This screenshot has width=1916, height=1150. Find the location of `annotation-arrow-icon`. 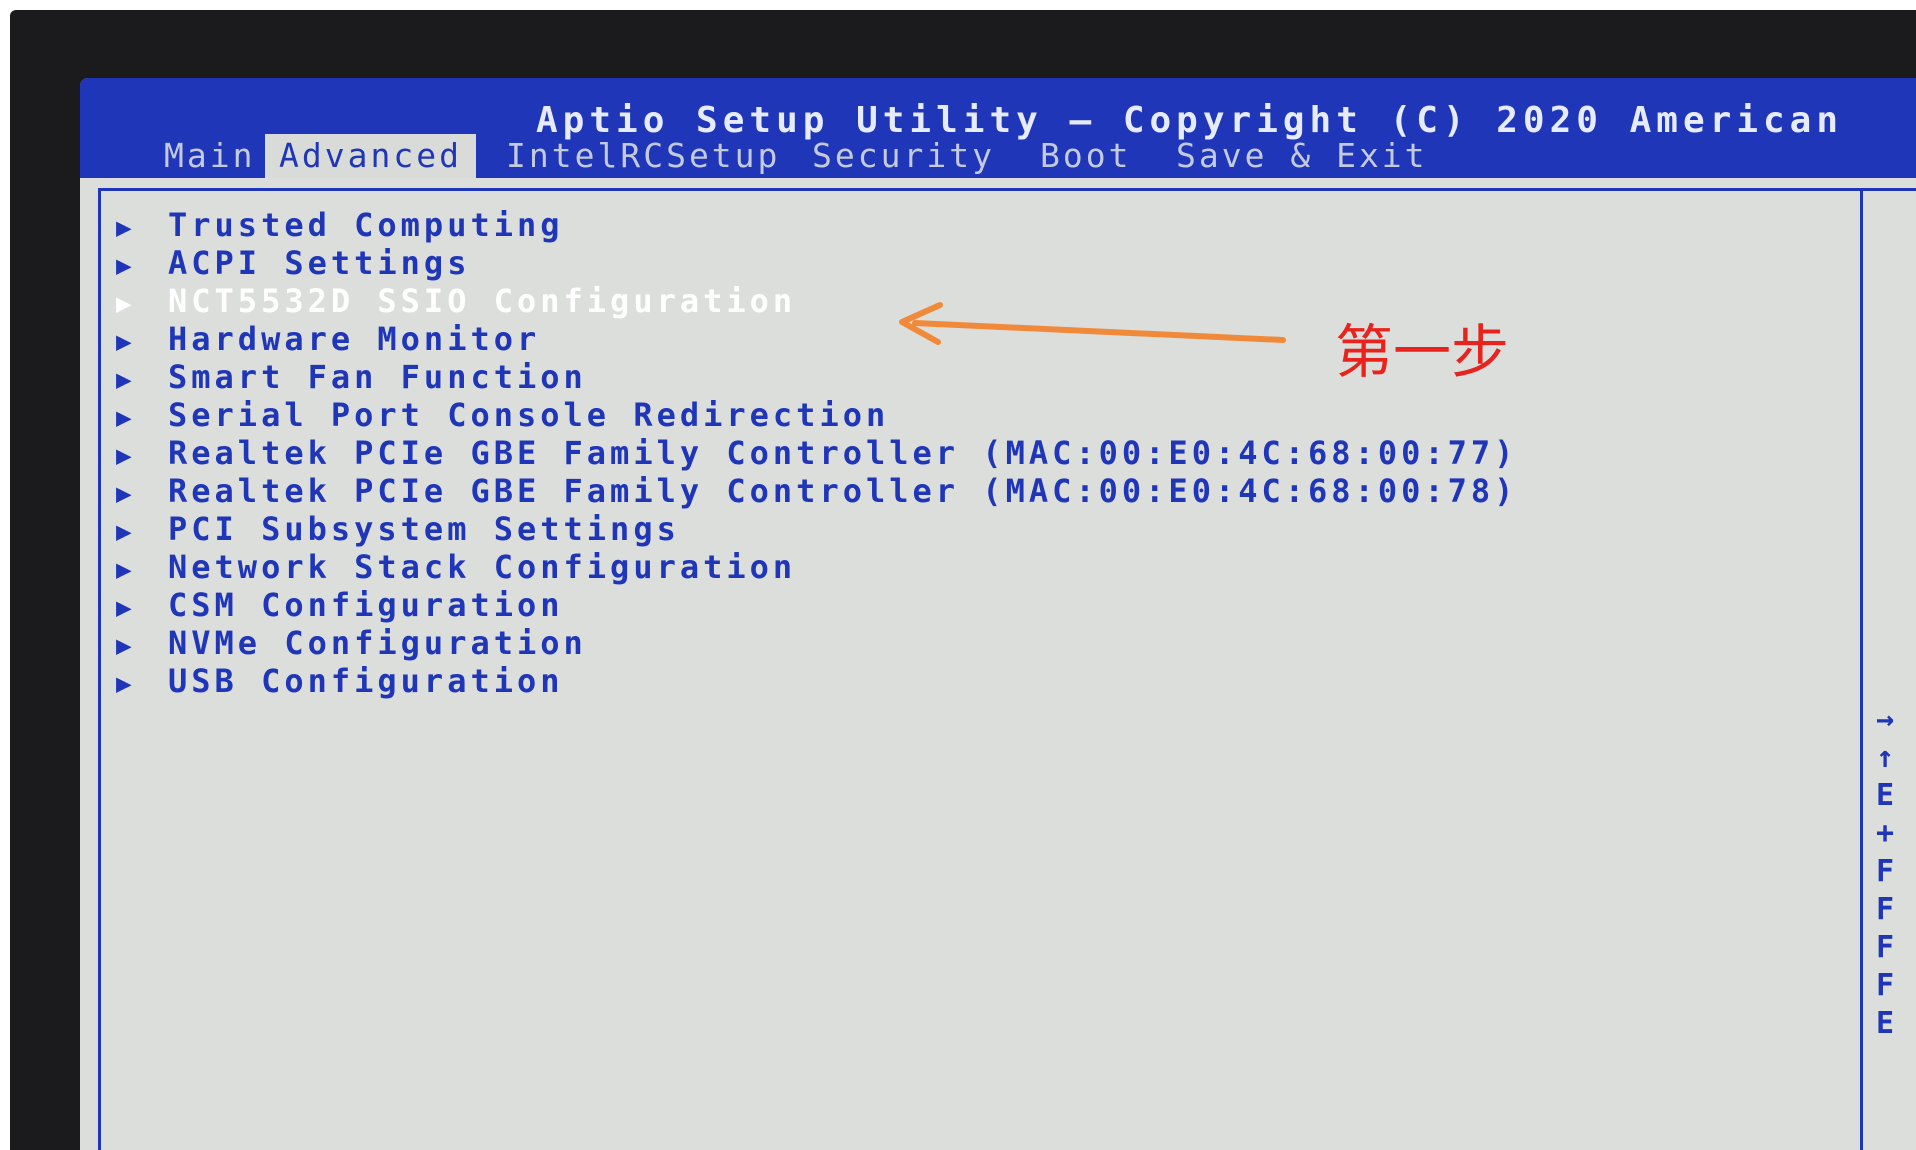

annotation-arrow-icon is located at coordinates (1092, 323).